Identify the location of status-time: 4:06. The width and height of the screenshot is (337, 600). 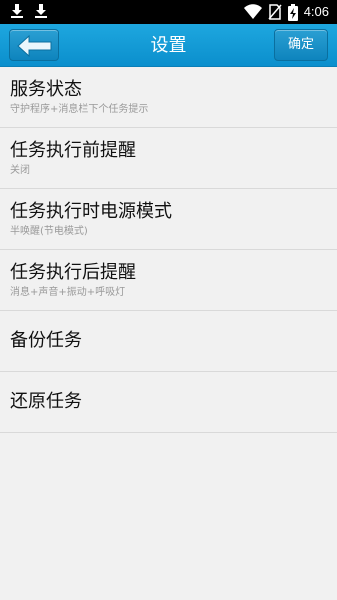
(316, 11).